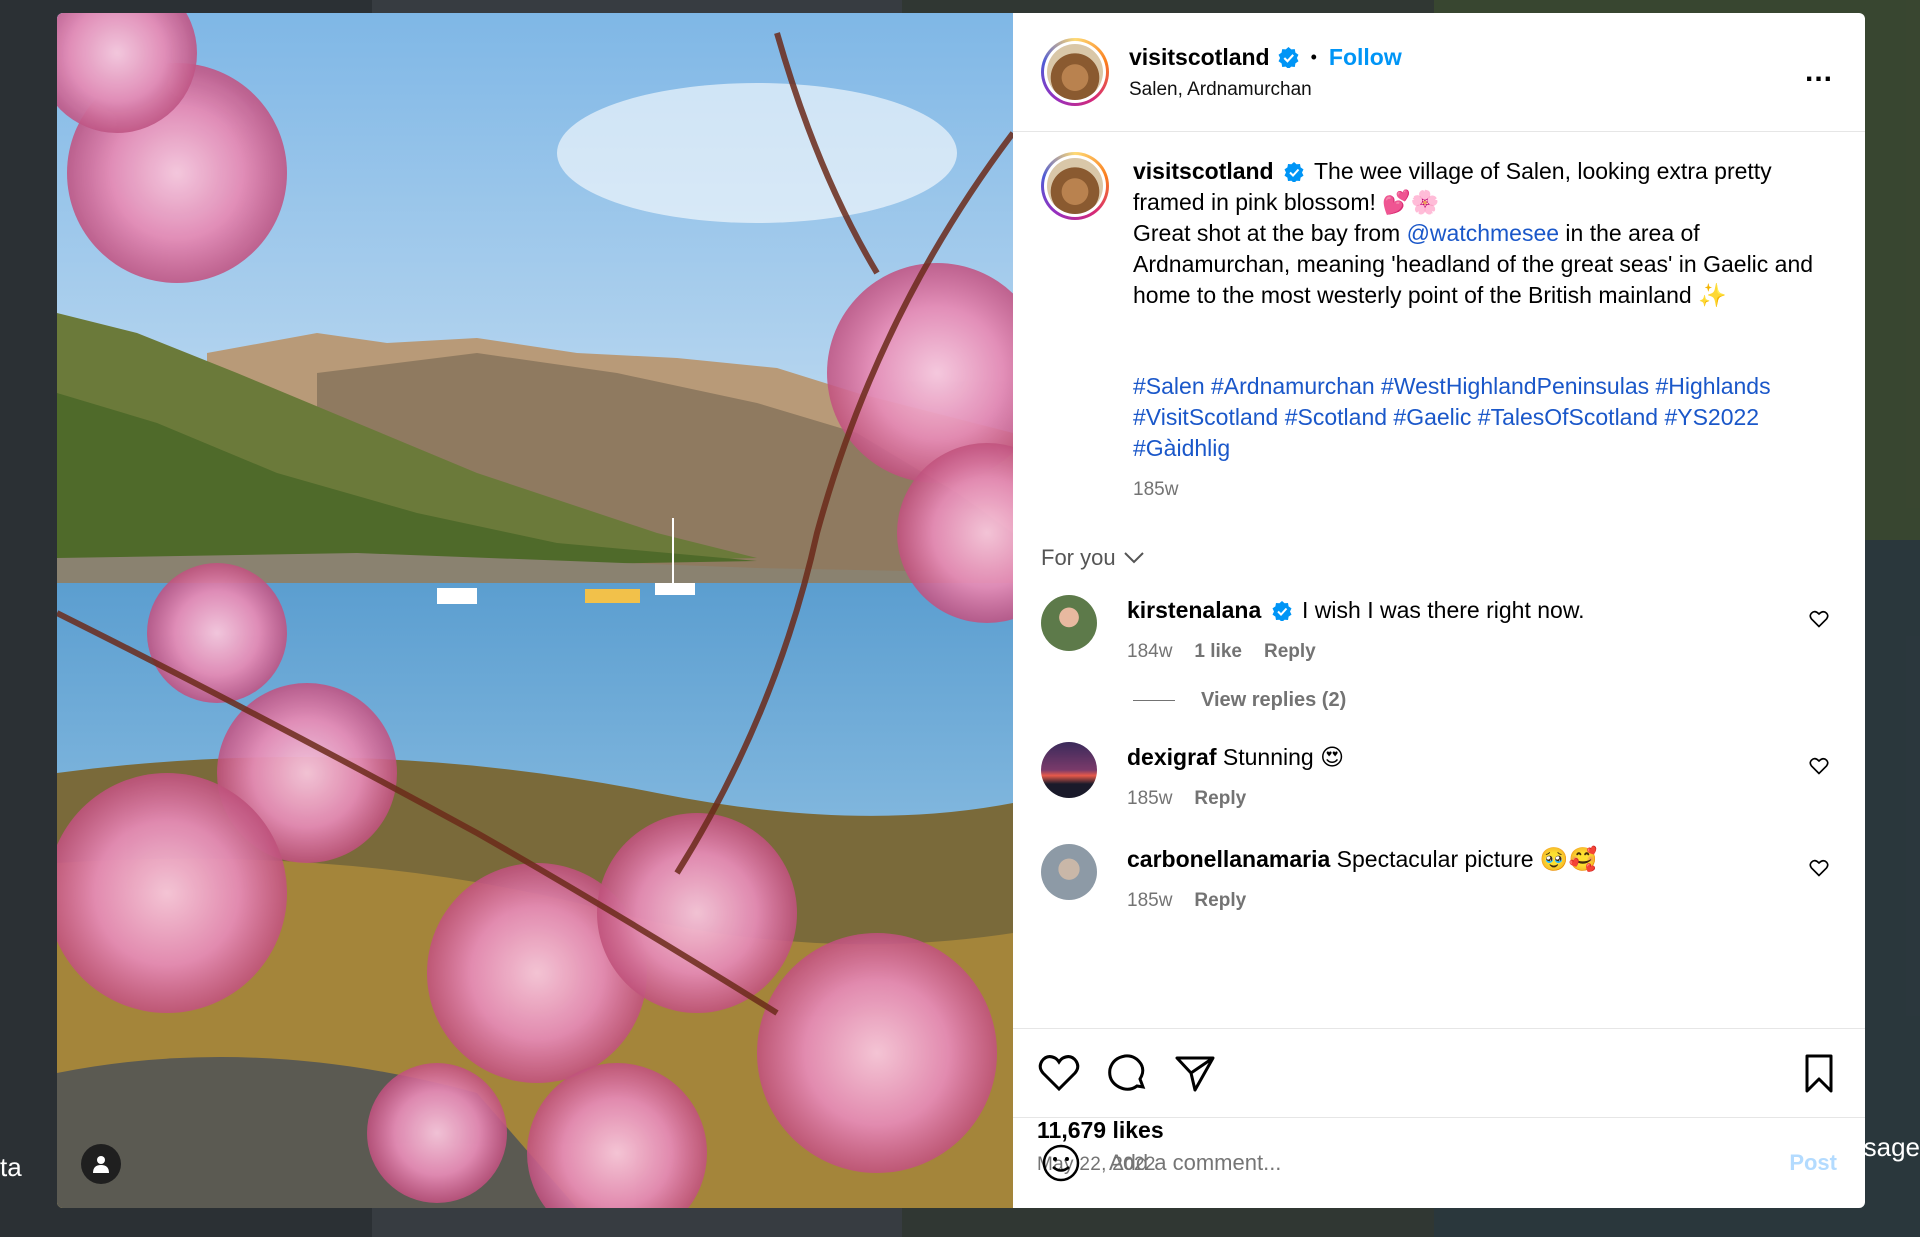 Image resolution: width=1920 pixels, height=1237 pixels. I want to click on caption-age: 185w, so click(1155, 489).